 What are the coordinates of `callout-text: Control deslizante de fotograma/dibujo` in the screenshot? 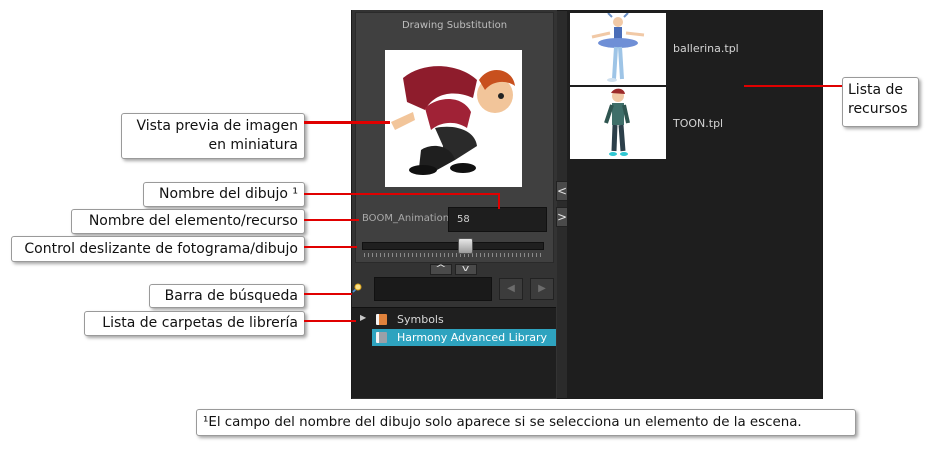 It's located at (161, 249).